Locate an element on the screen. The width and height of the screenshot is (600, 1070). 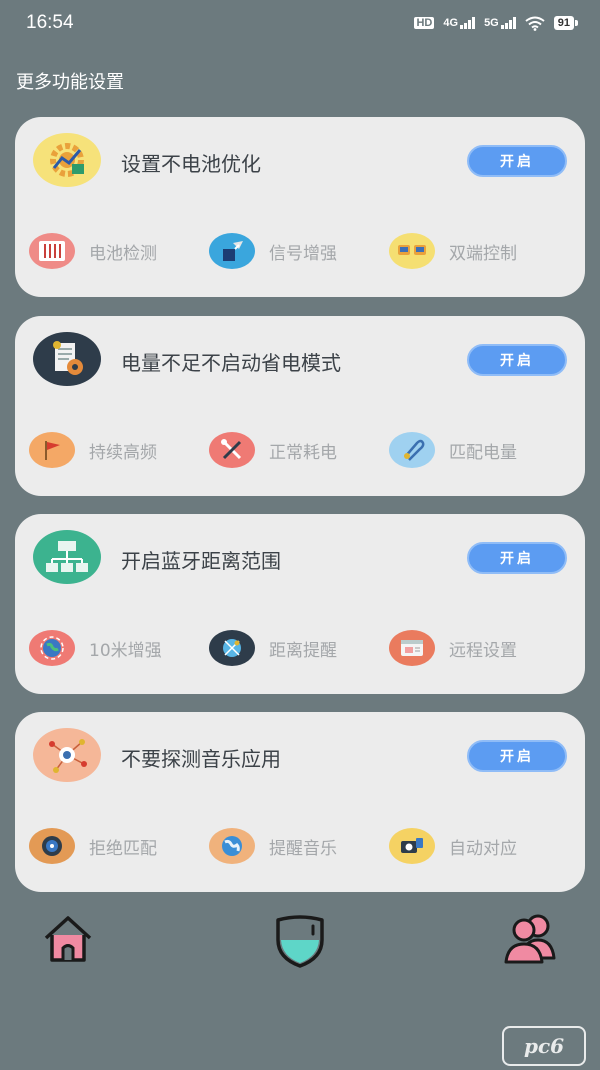
feature-music-reminder: 提醒音乐 is located at coordinates (273, 846).